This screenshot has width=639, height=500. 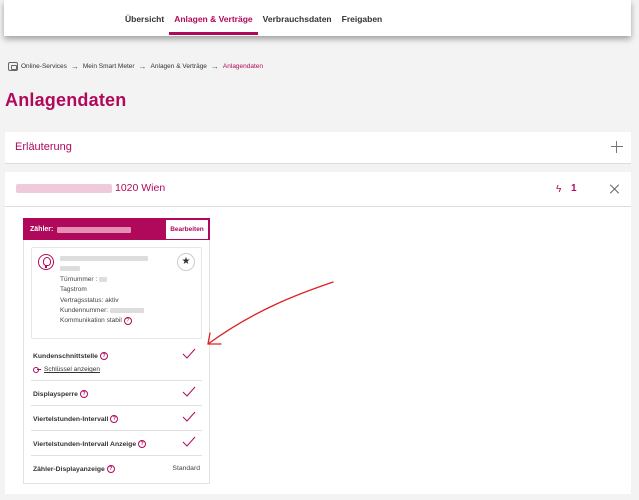 What do you see at coordinates (318, 148) in the screenshot?
I see `explanation-accordion: Erläuterung` at bounding box center [318, 148].